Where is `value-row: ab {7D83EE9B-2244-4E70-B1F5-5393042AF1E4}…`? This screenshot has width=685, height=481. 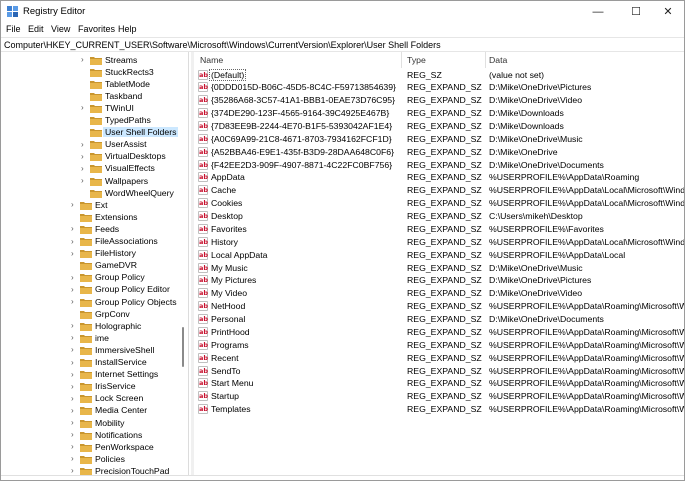 value-row: ab {7D83EE9B-2244-4E70-B1F5-5393042AF1E4}… is located at coordinates (439, 125).